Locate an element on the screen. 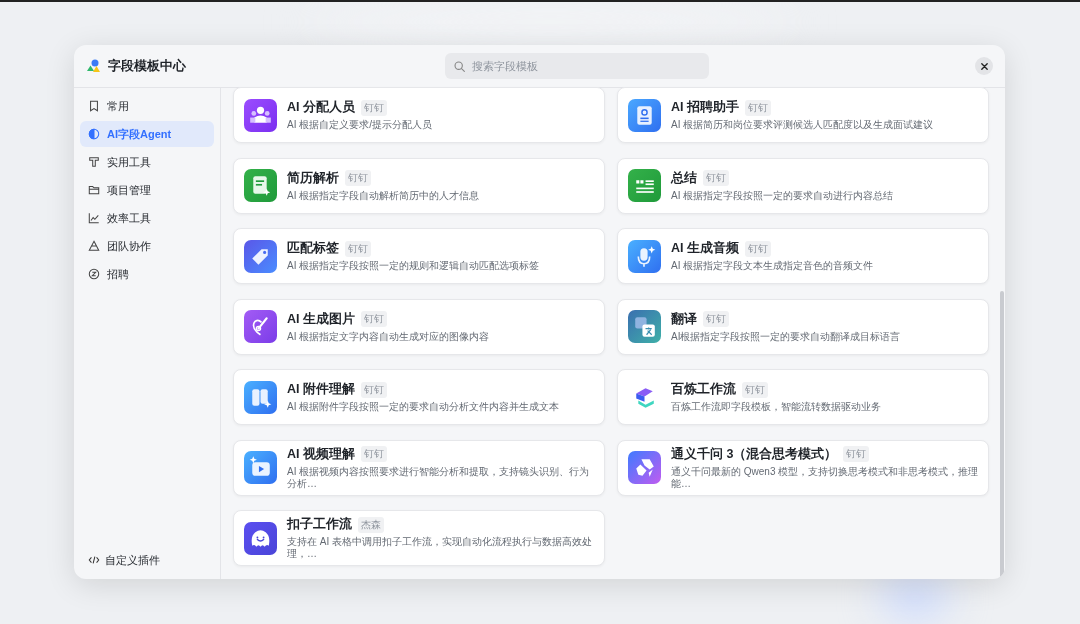  template-title: AI 分配人员 is located at coordinates (321, 107).